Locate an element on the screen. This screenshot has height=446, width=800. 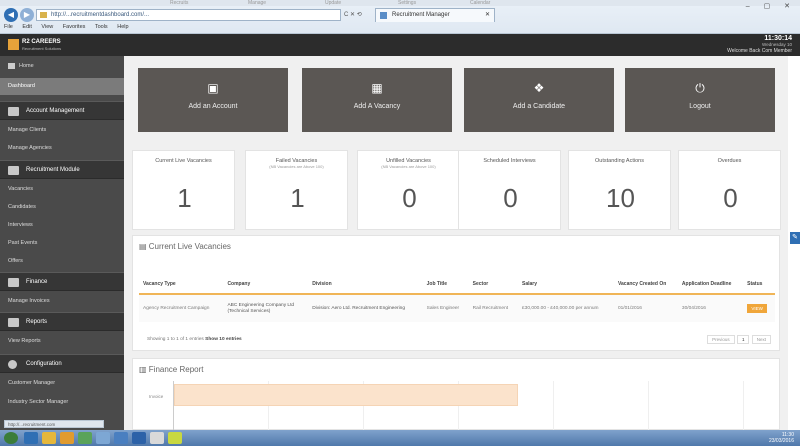
view-button: VIEW is located at coordinates (757, 308).